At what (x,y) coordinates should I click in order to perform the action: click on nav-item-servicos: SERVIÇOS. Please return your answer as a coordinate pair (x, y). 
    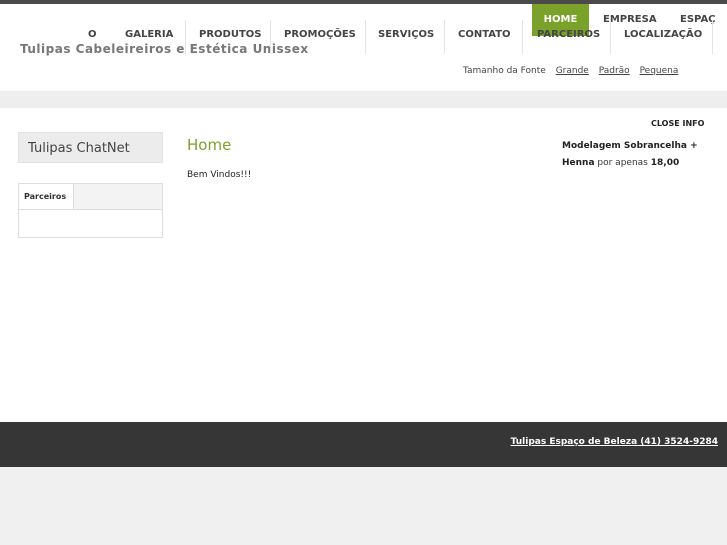
    Looking at the image, I should click on (406, 34).